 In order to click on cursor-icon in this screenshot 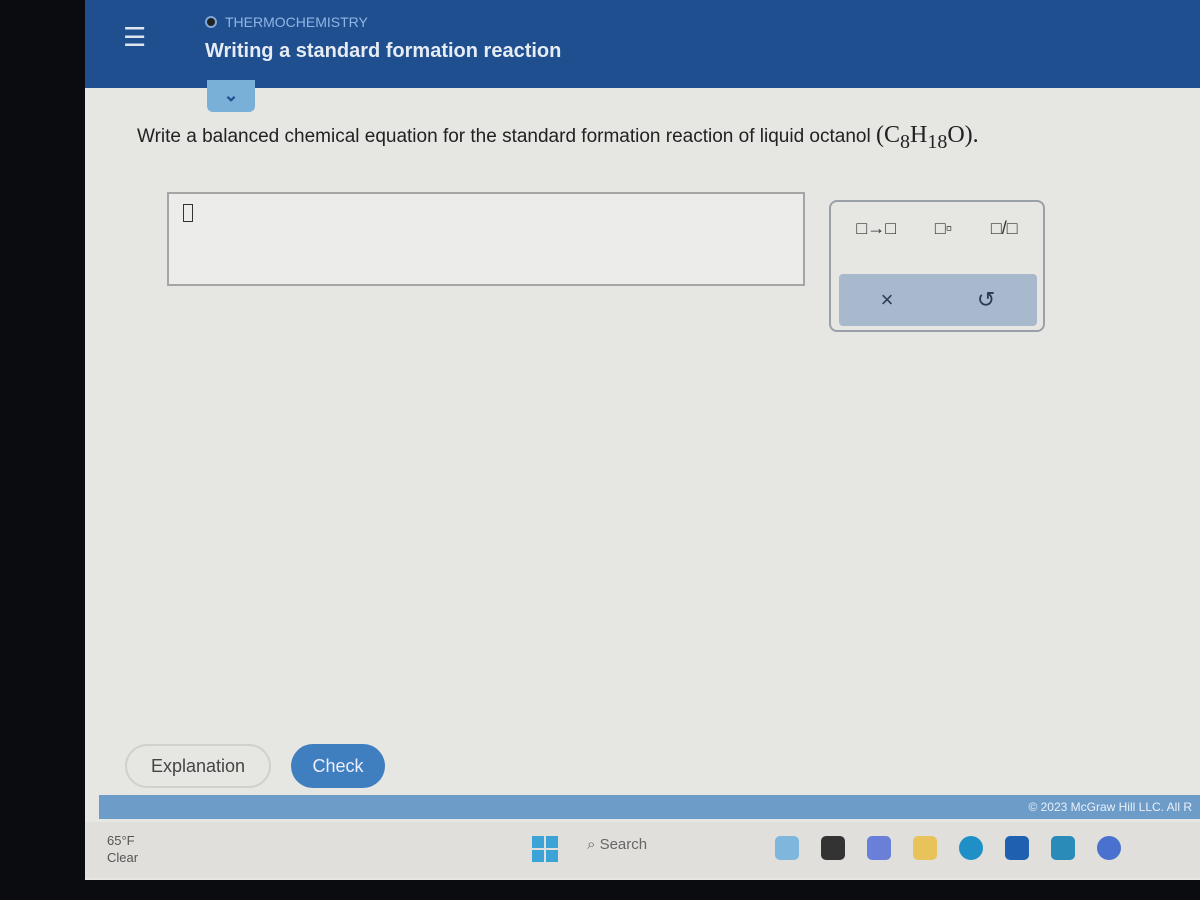, I will do `click(188, 213)`.